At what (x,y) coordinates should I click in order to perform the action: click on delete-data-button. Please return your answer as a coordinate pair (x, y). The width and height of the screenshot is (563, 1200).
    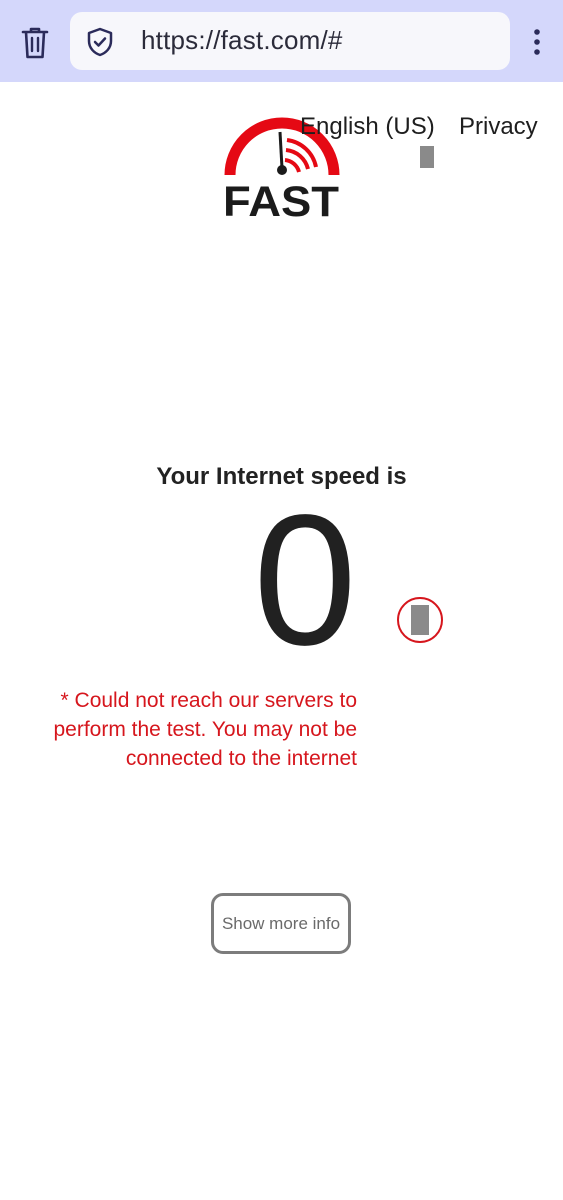
    Looking at the image, I should click on (35, 43).